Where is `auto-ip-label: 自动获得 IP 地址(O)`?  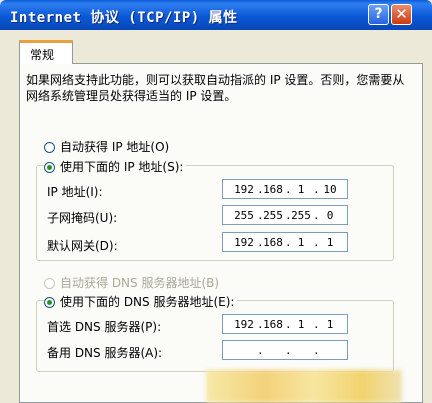 auto-ip-label: 自动获得 IP 地址(O) is located at coordinates (115, 147).